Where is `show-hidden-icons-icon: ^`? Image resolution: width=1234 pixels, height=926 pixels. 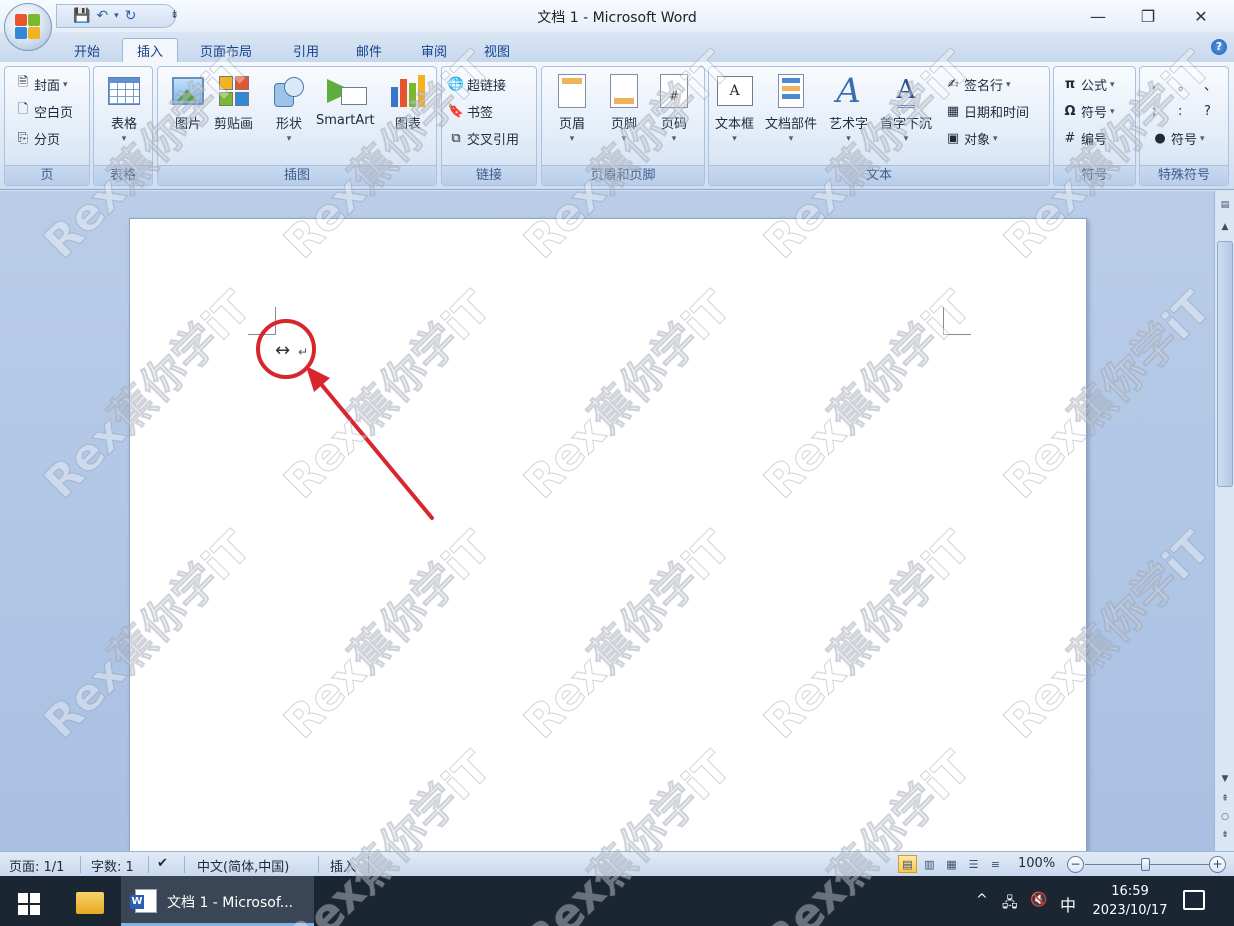
show-hidden-icons-icon: ^ is located at coordinates (982, 900).